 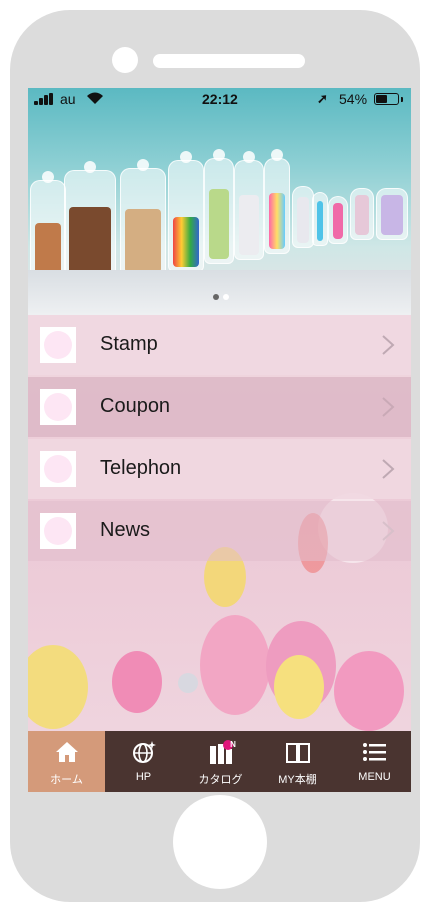 What do you see at coordinates (58, 345) in the screenshot?
I see `stamp-thumb-icon` at bounding box center [58, 345].